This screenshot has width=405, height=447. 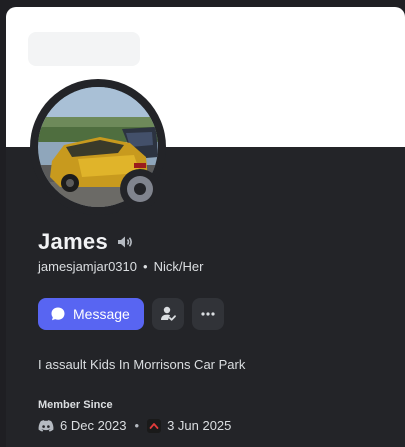 I want to click on message-button: Message, so click(x=91, y=314).